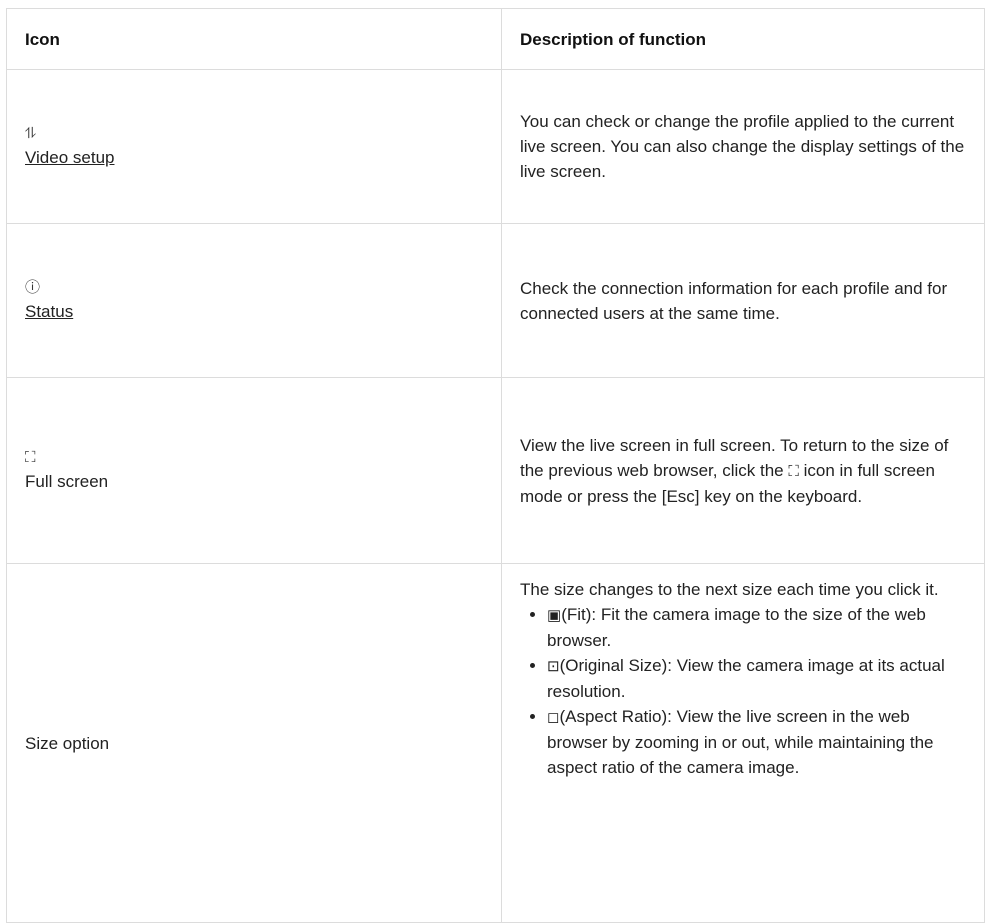 The height and width of the screenshot is (923, 991). Describe the element at coordinates (69, 157) in the screenshot. I see `video-setup-link: Video setup` at that location.